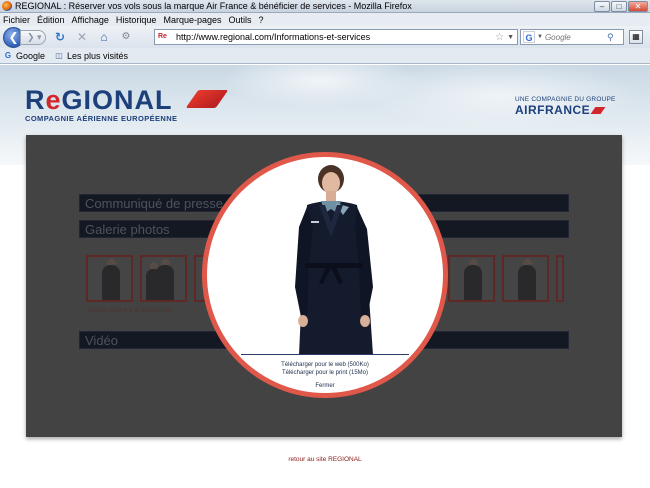  I want to click on stop-icon: ✕, so click(82, 37).